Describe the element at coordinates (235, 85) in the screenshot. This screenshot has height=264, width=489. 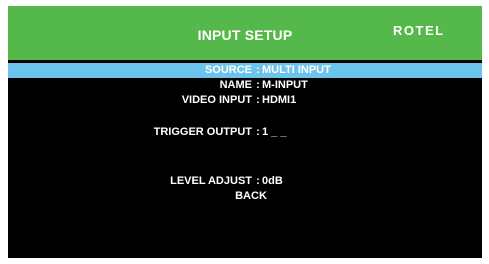
I see `menu-item-label: NAME` at that location.